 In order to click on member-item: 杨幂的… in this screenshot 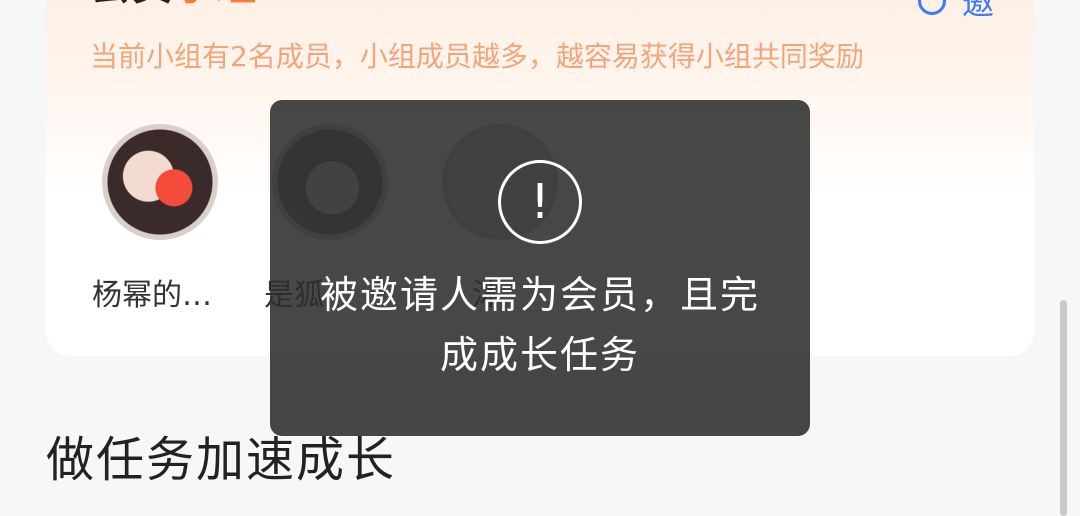, I will do `click(167, 218)`.